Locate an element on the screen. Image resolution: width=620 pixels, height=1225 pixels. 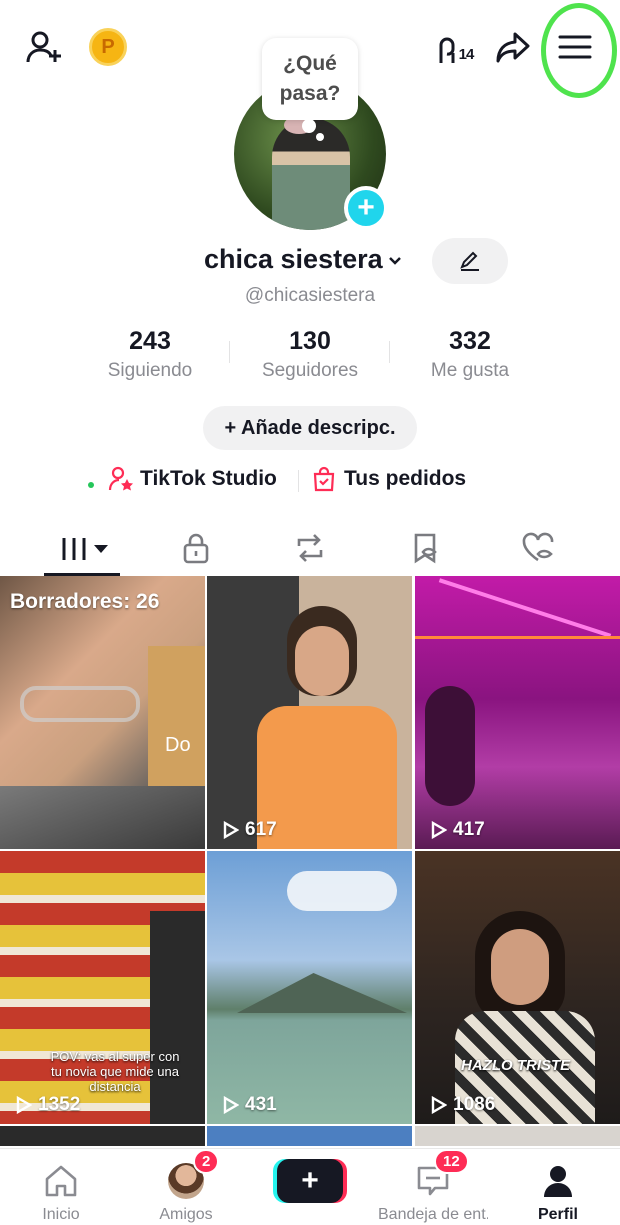
view-count-value: 617 is located at coordinates (261, 829).